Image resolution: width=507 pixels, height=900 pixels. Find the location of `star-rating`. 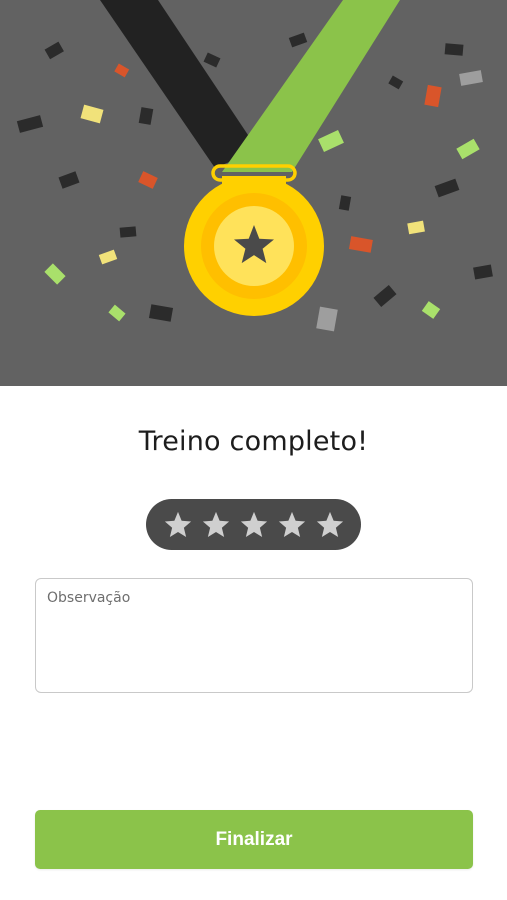

star-rating is located at coordinates (253, 524).